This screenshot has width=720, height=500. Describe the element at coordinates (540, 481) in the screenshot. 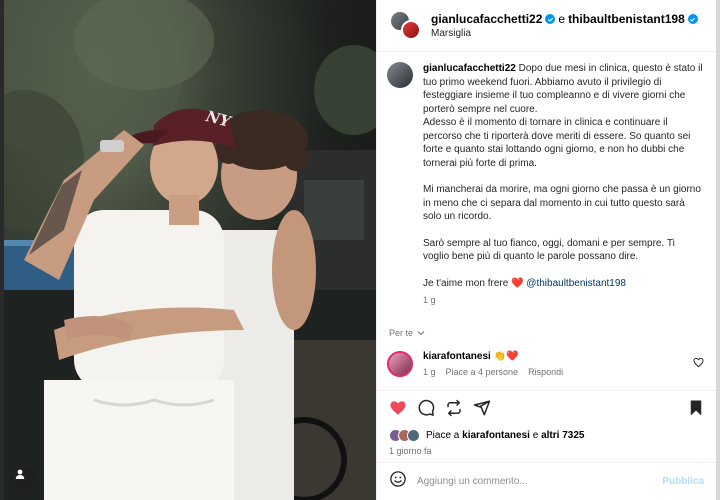

I see `comment-input` at that location.